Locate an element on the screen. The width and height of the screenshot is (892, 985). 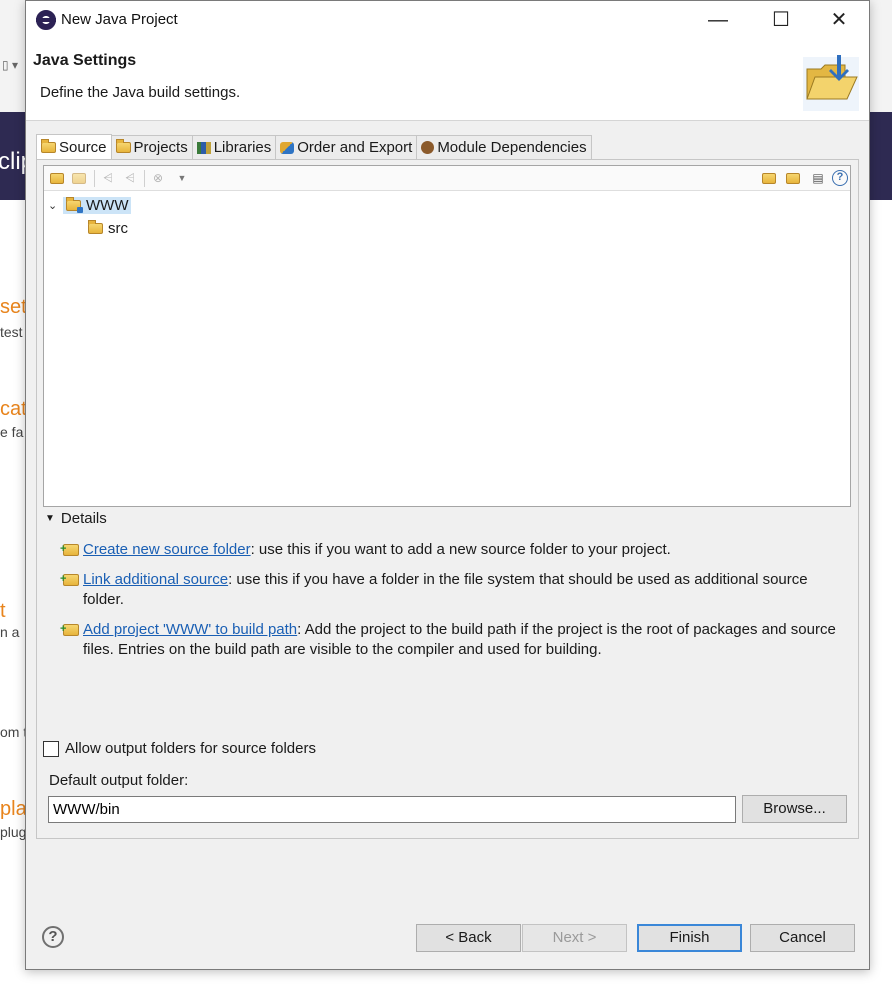
link-additional-source-link: Link additional source is located at coordinates (155, 579).